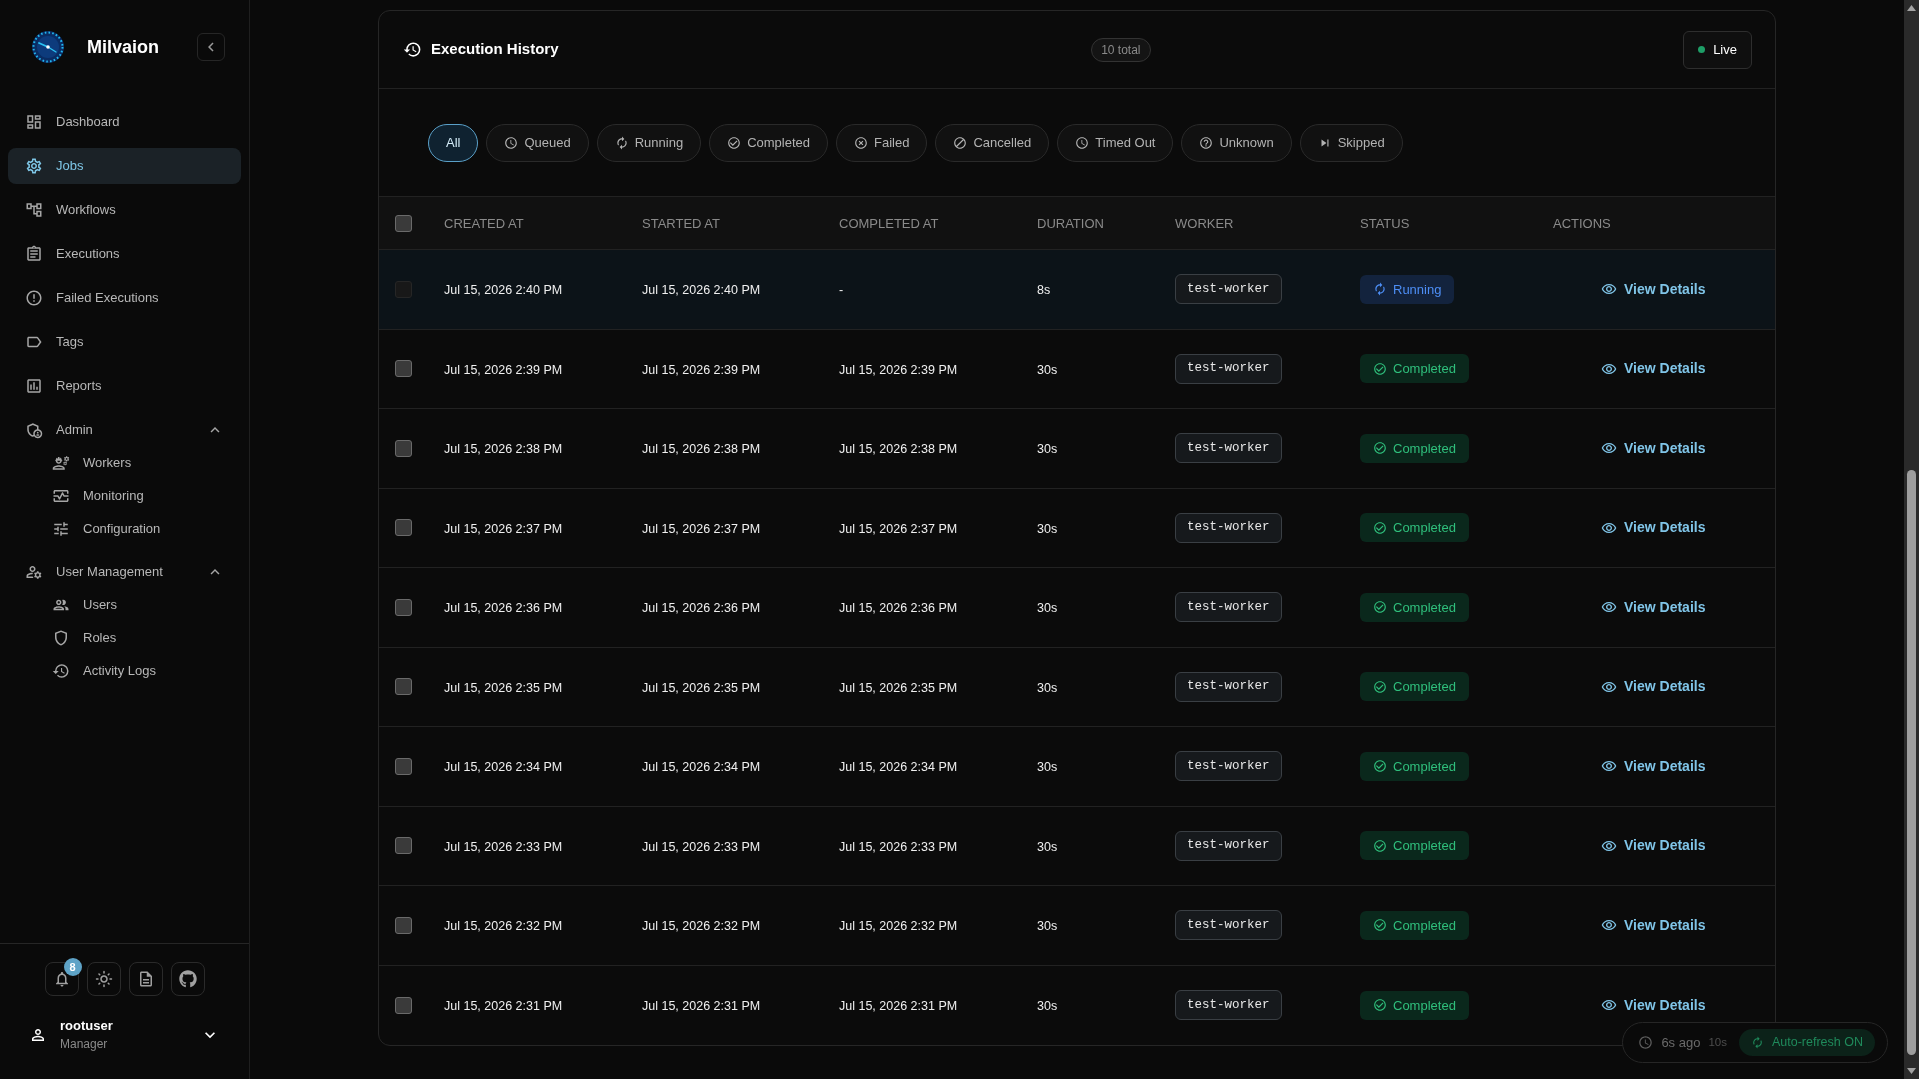 The height and width of the screenshot is (1079, 1919). Describe the element at coordinates (1911, 762) in the screenshot. I see `scrollbar-thumb` at that location.